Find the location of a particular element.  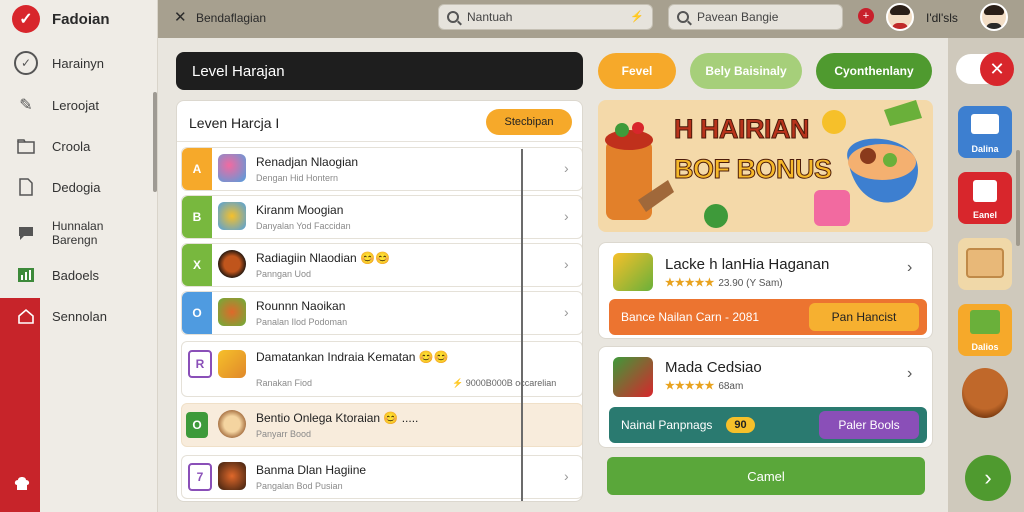

sidebar-item-label: Dedogia is located at coordinates (76, 187).